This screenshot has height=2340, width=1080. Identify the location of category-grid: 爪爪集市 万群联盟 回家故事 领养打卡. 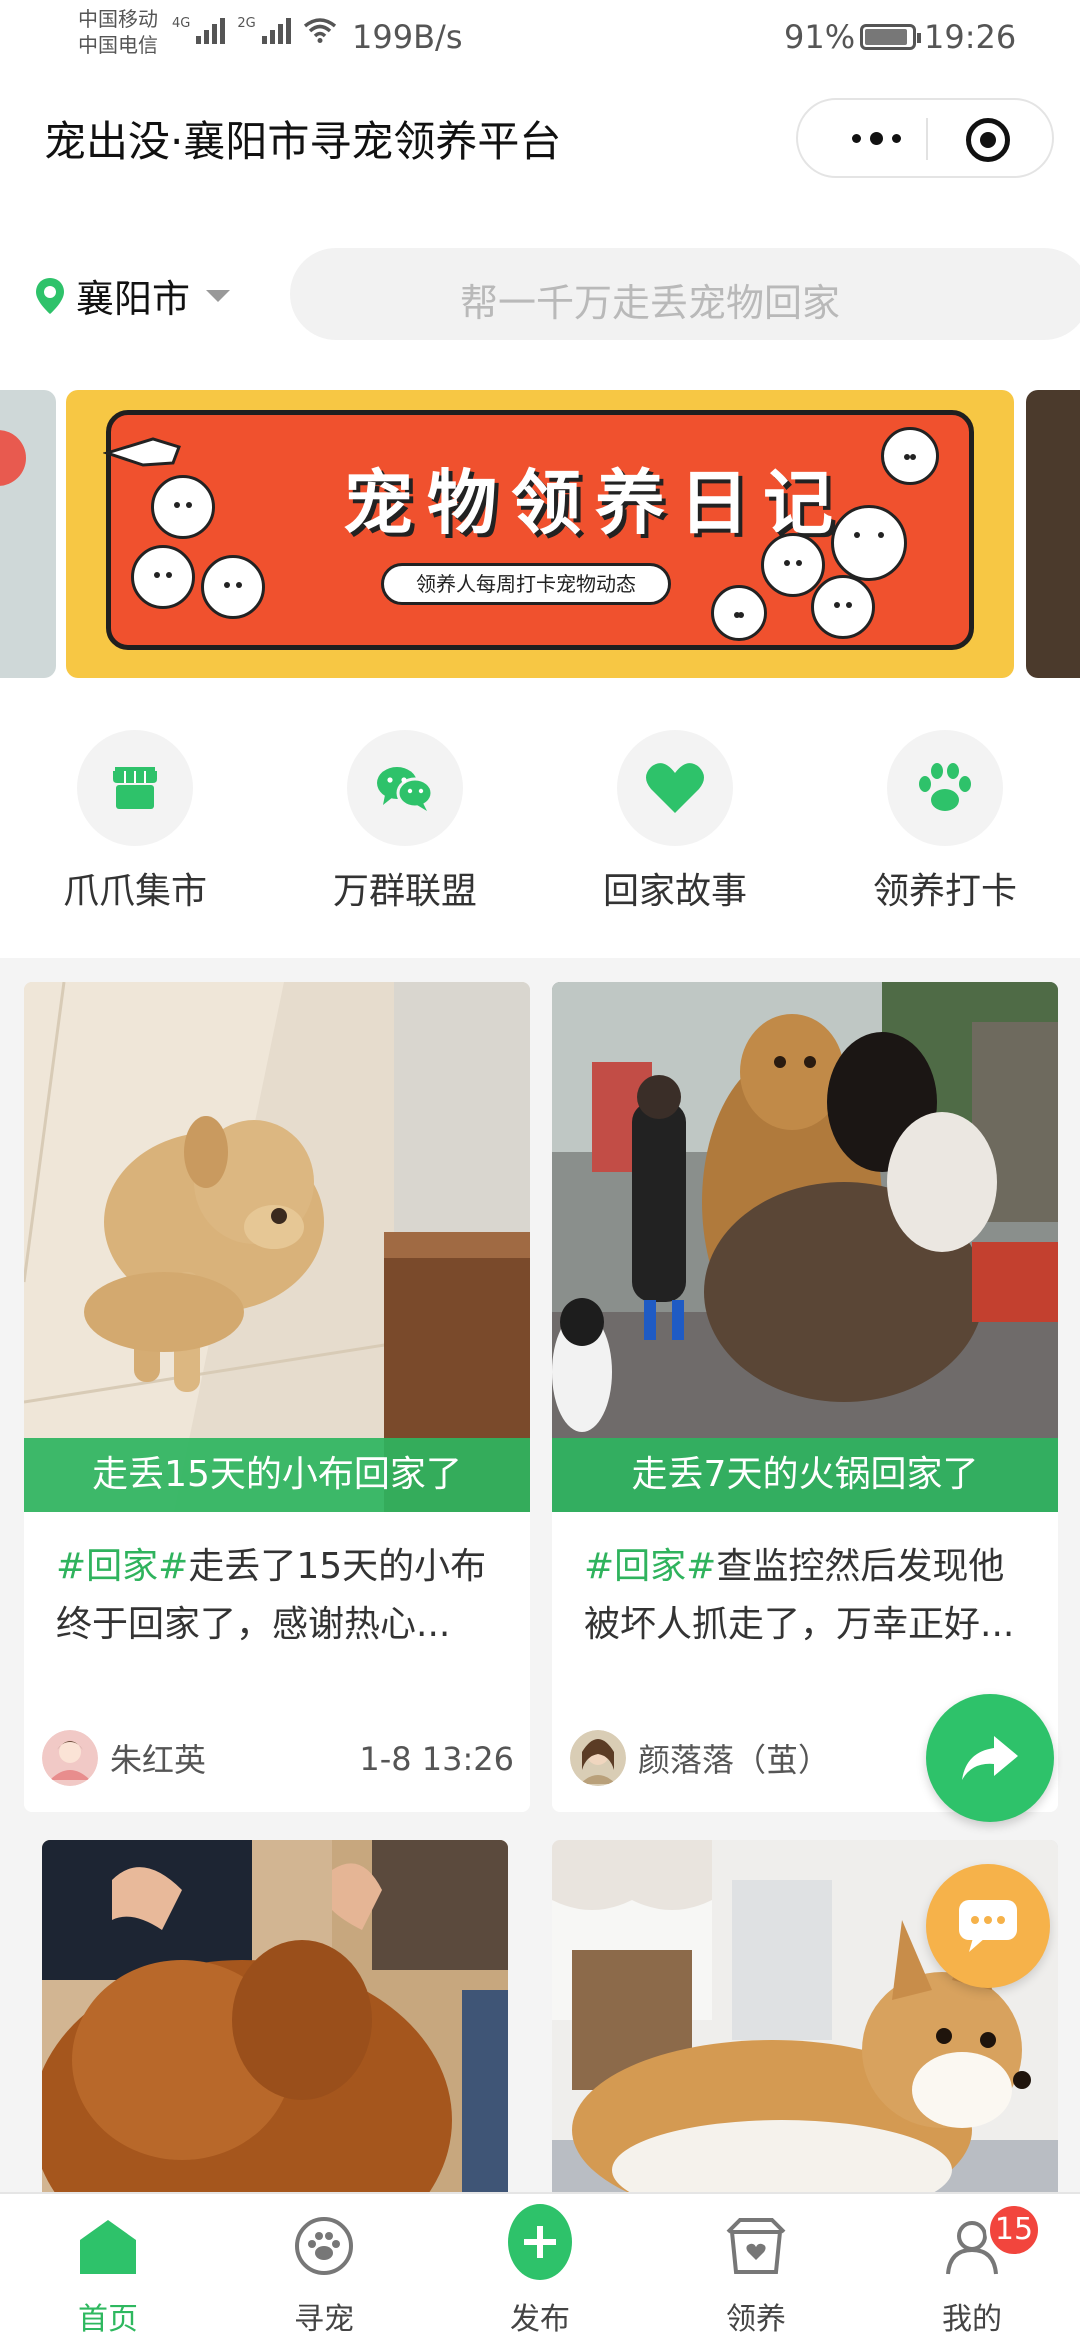
(540, 823).